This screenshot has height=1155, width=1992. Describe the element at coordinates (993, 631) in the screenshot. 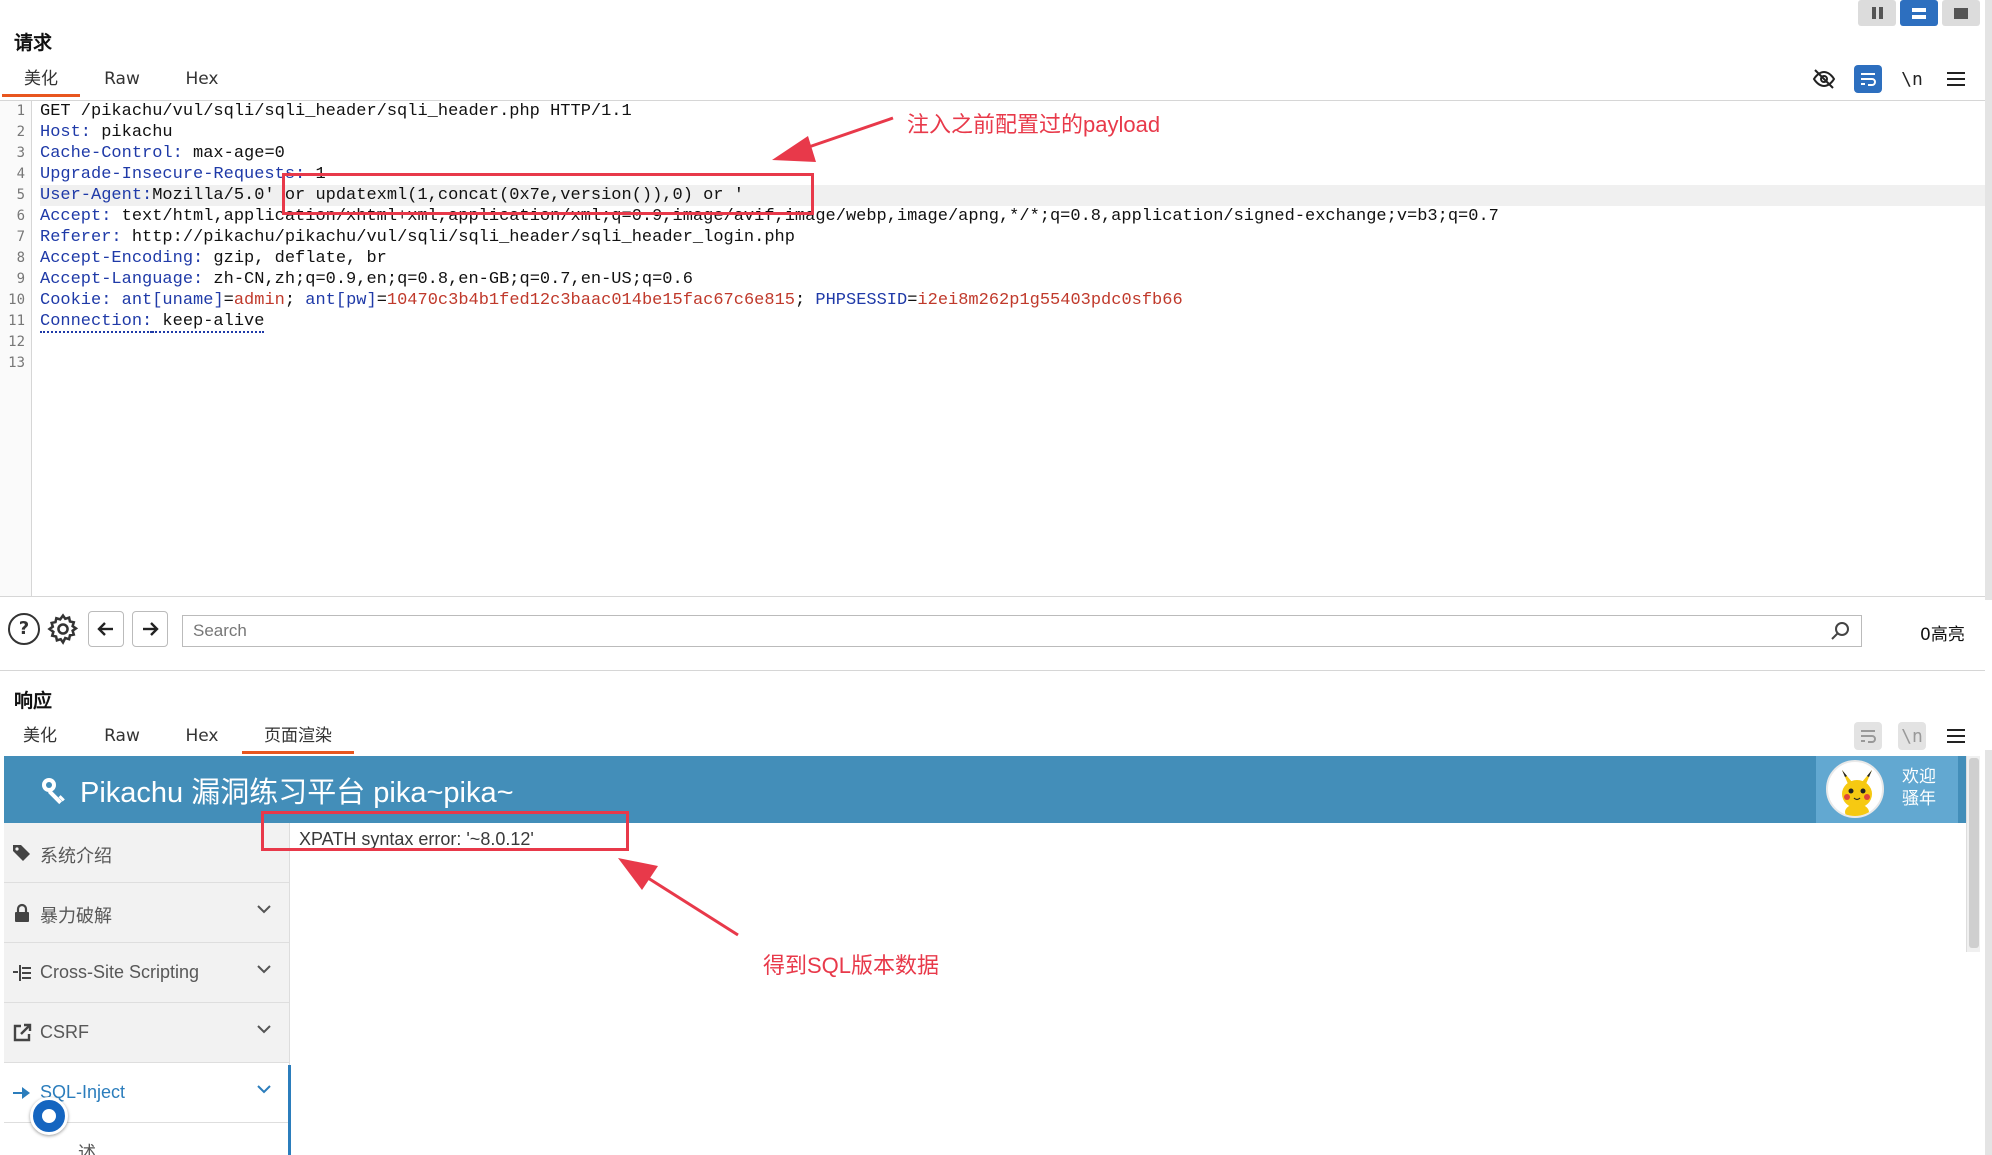

I see `search-input` at that location.